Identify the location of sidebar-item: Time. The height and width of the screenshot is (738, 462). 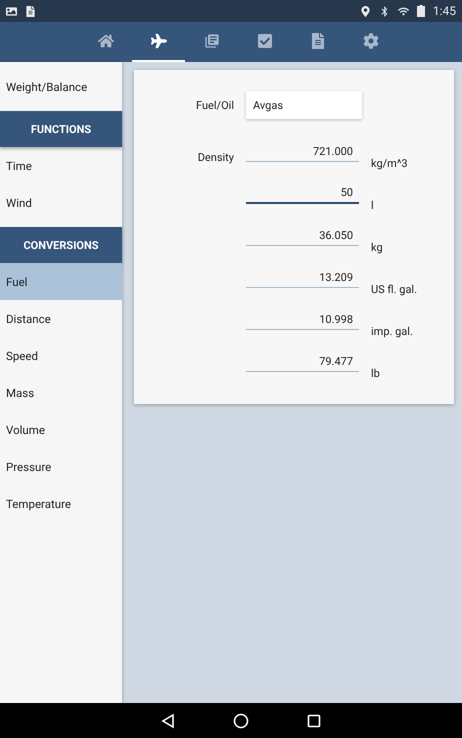
(61, 165).